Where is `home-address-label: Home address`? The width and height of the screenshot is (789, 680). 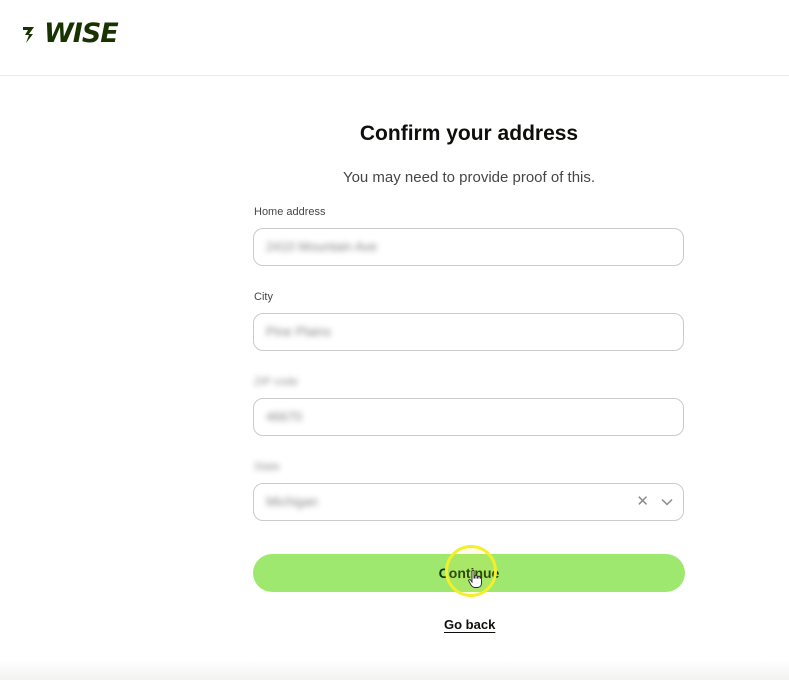 home-address-label: Home address is located at coordinates (290, 212).